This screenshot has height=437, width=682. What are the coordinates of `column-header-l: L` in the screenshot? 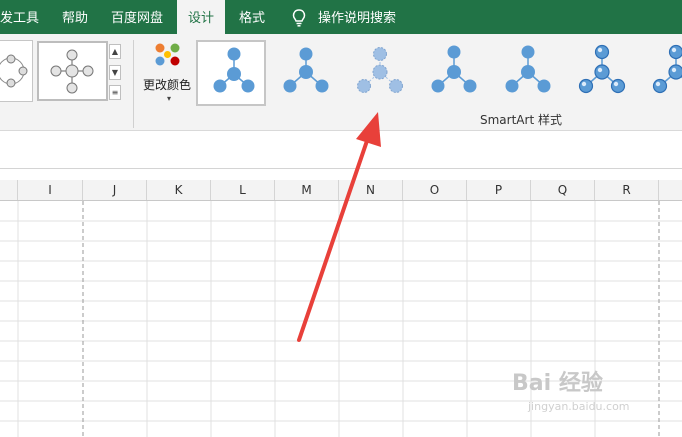 It's located at (243, 190).